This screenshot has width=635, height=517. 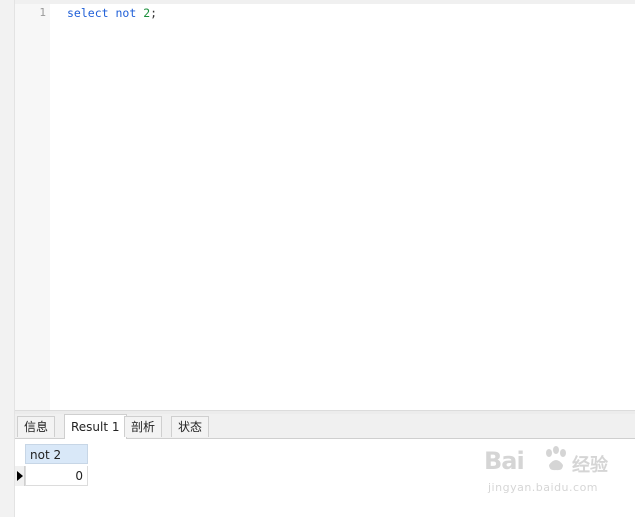 What do you see at coordinates (56, 476) in the screenshot?
I see `table-cell: 0` at bounding box center [56, 476].